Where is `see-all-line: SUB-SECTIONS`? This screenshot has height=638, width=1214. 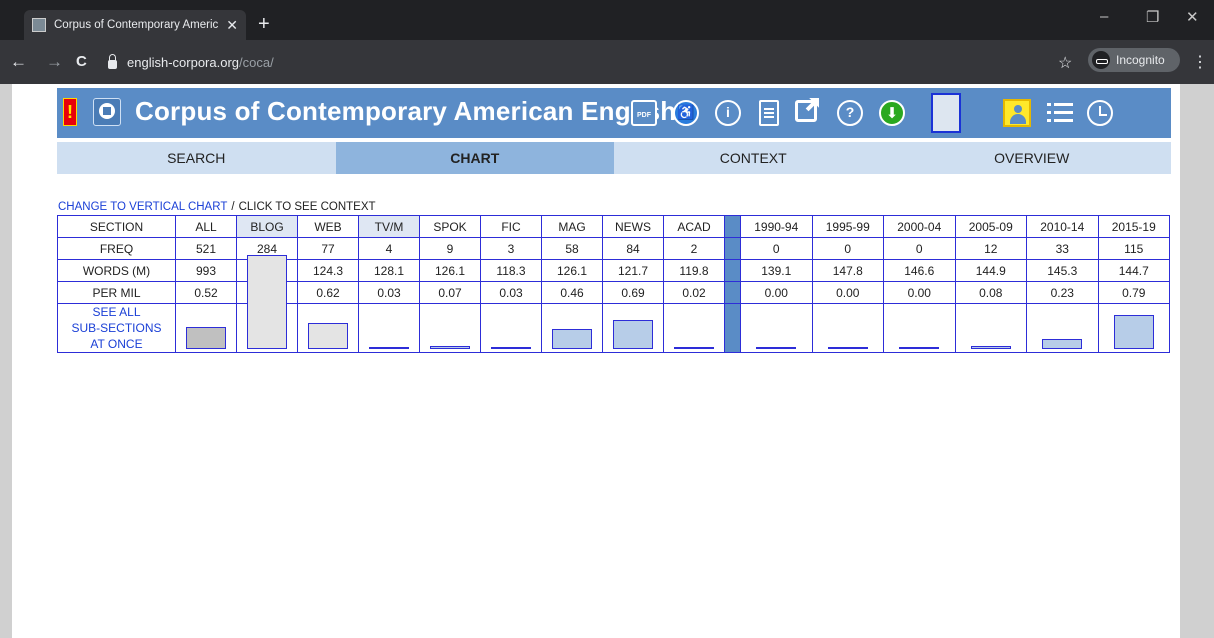
see-all-line: SUB-SECTIONS is located at coordinates (116, 328).